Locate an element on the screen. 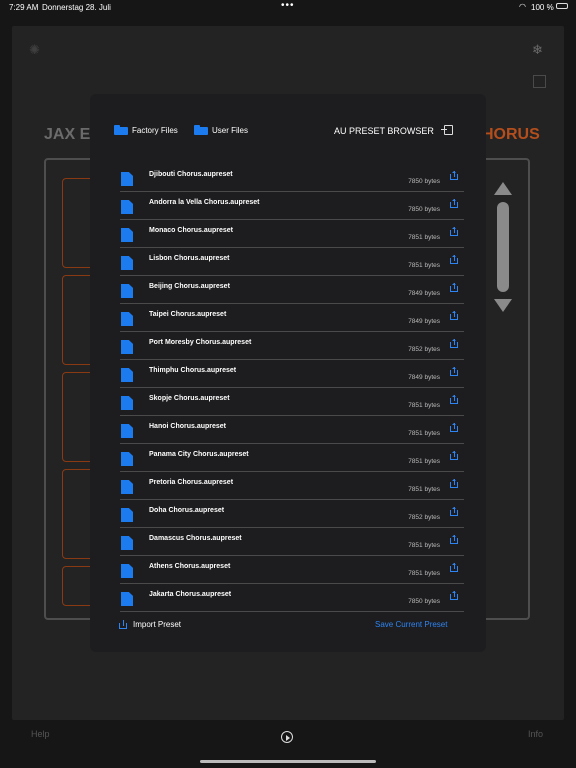 The height and width of the screenshot is (768, 576). snowflake-icon: ❄ is located at coordinates (539, 49).